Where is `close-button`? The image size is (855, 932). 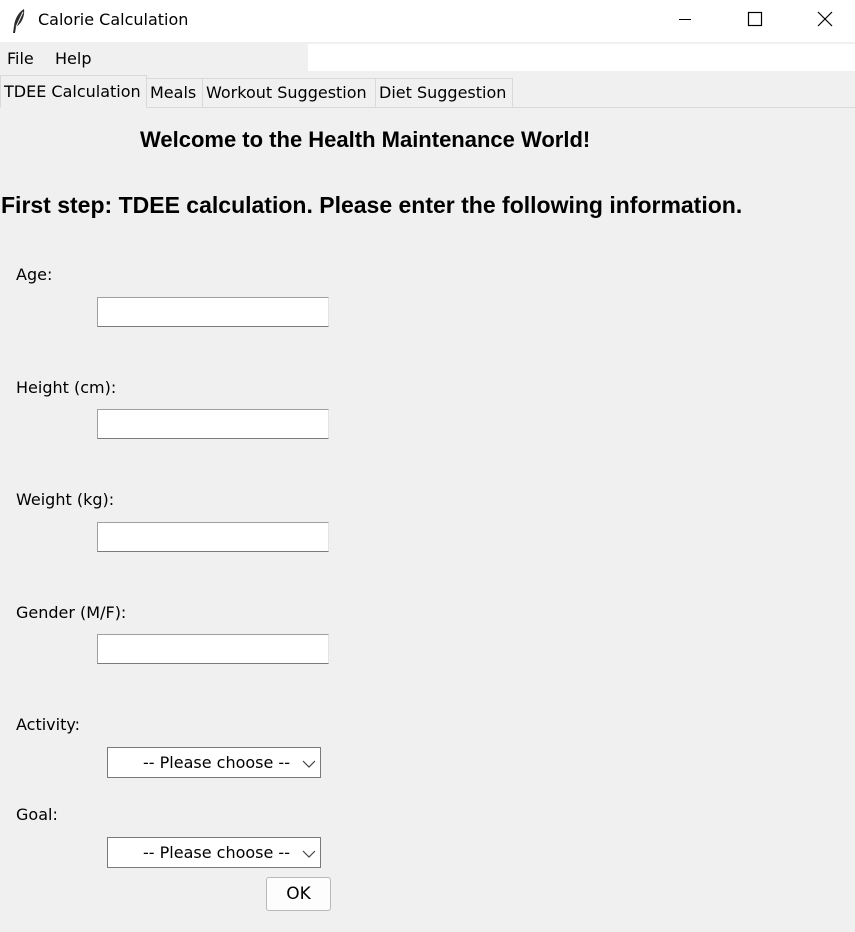 close-button is located at coordinates (822, 21).